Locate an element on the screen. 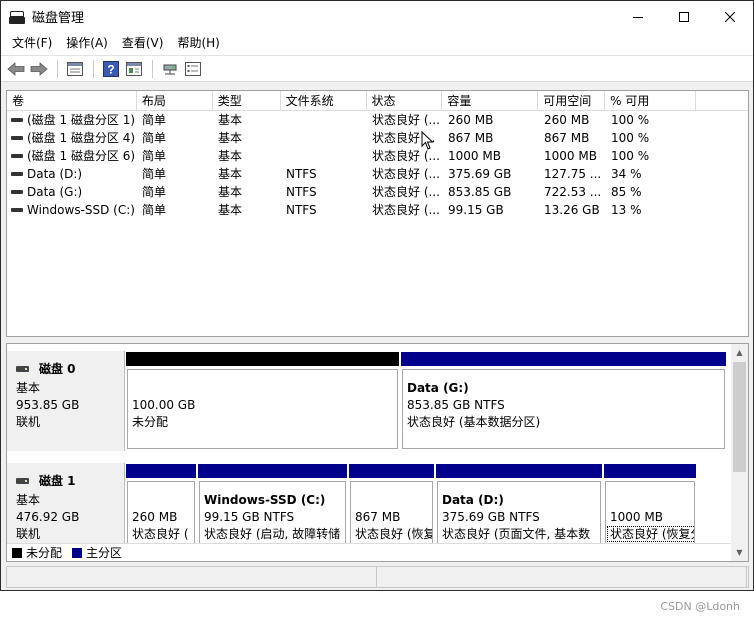 The image size is (754, 621). column-header-status: 状态 is located at coordinates (405, 101).